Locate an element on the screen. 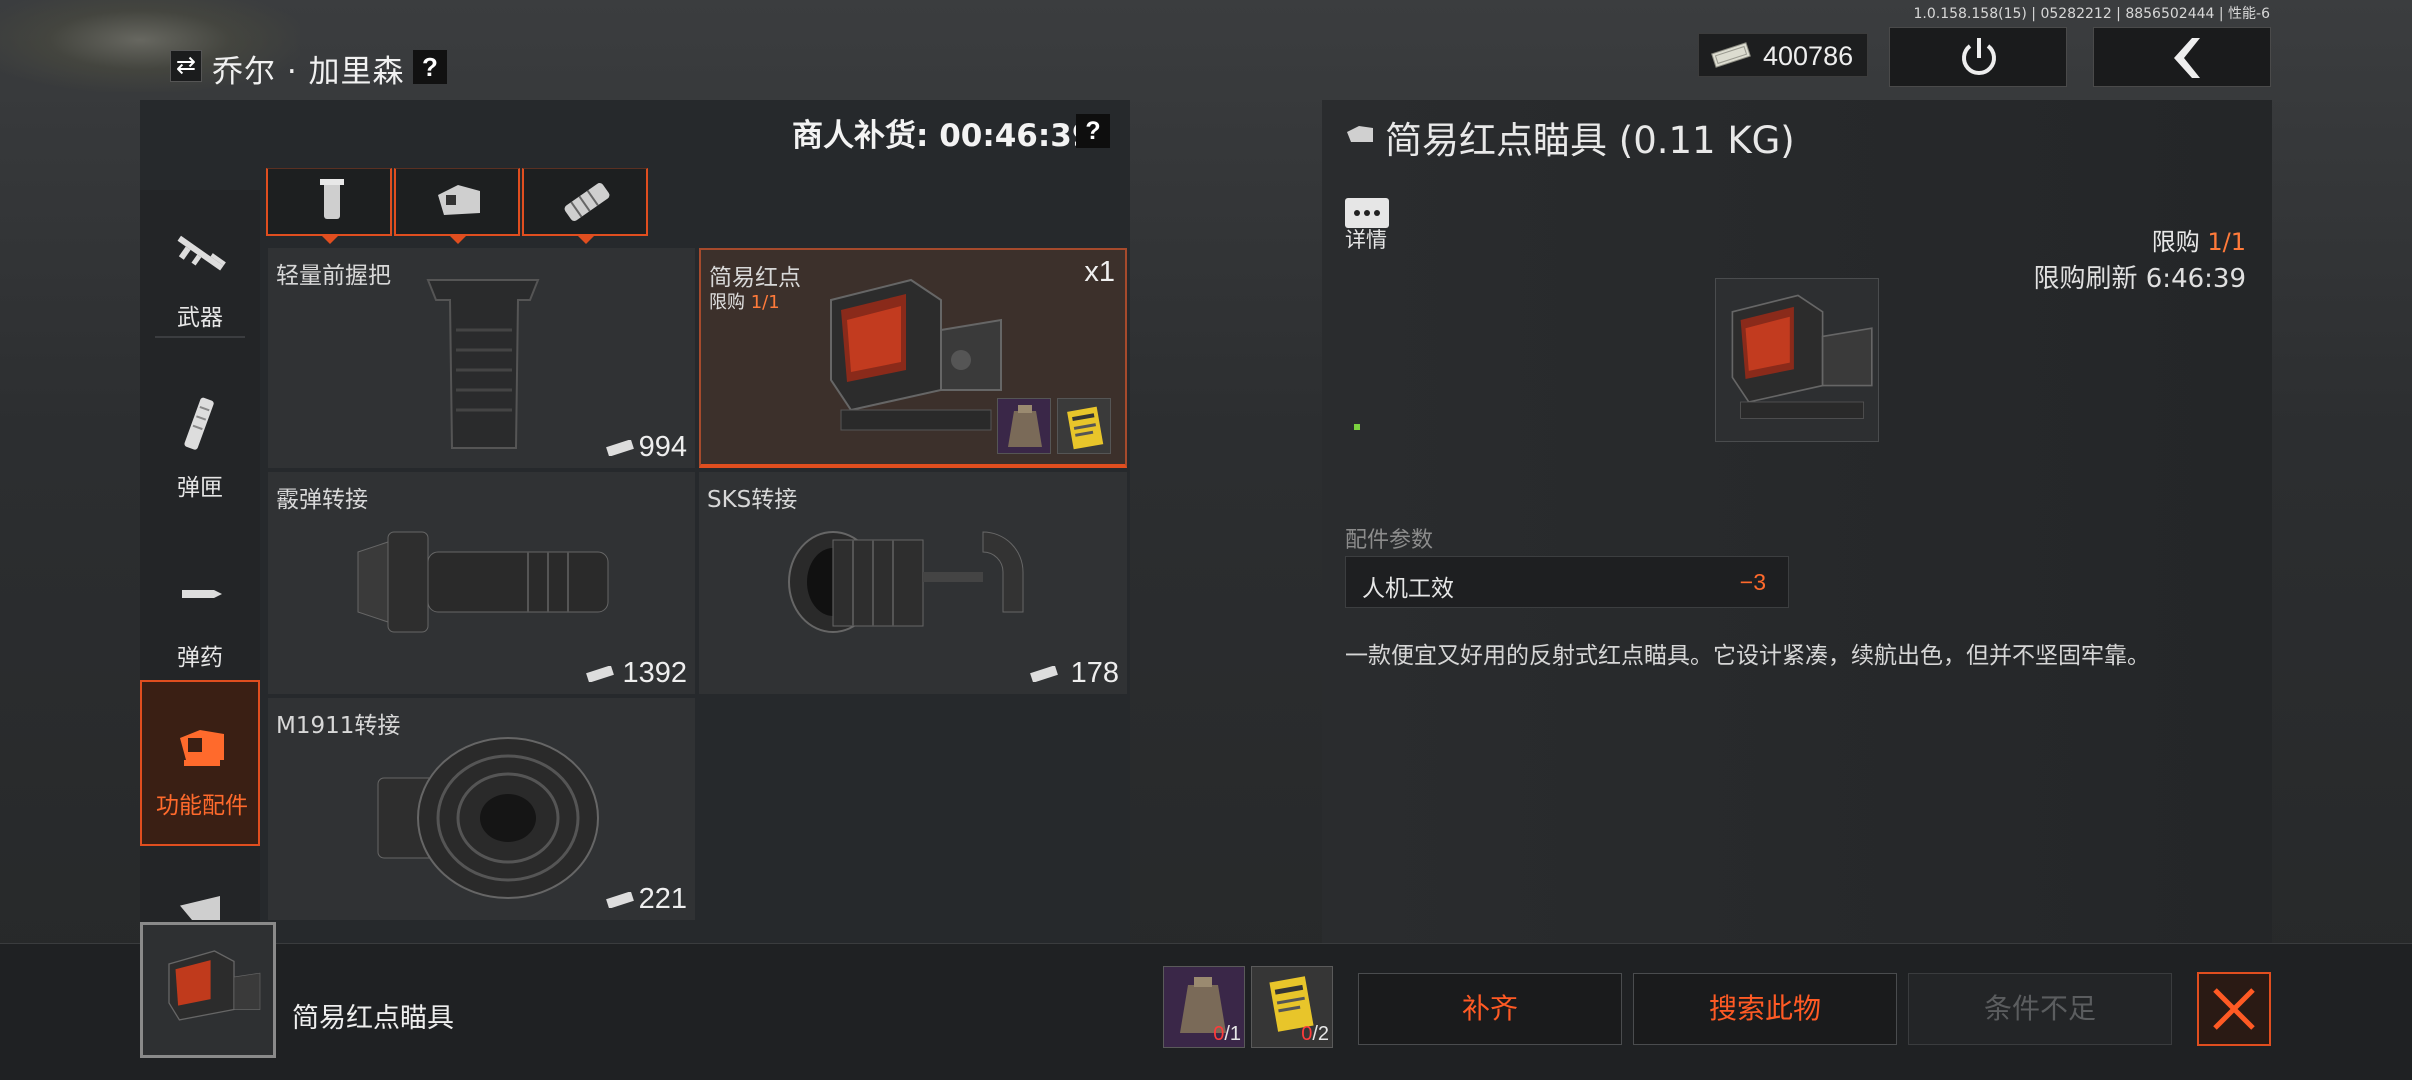 The height and width of the screenshot is (1080, 2412). required-count: 0/1 is located at coordinates (1227, 1034).